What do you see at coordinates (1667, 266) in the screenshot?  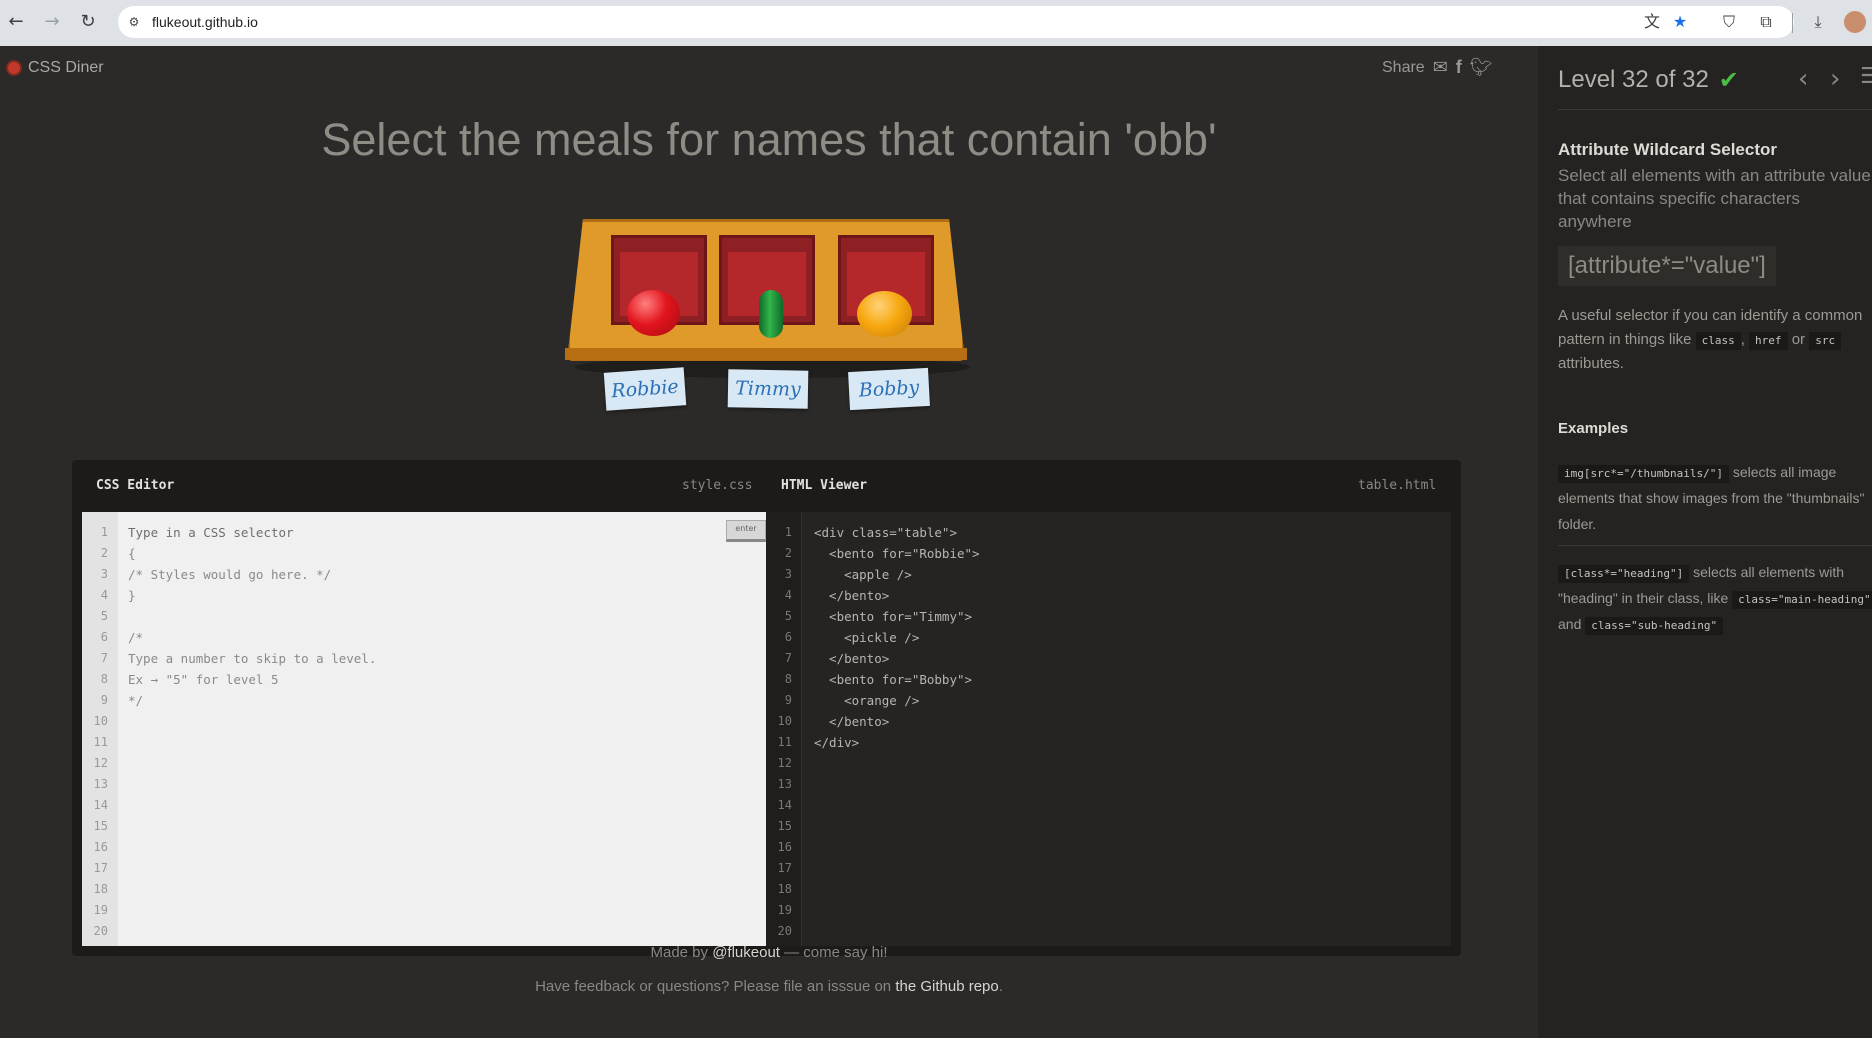 I see `selector-syntax: [attribute*="value"]` at bounding box center [1667, 266].